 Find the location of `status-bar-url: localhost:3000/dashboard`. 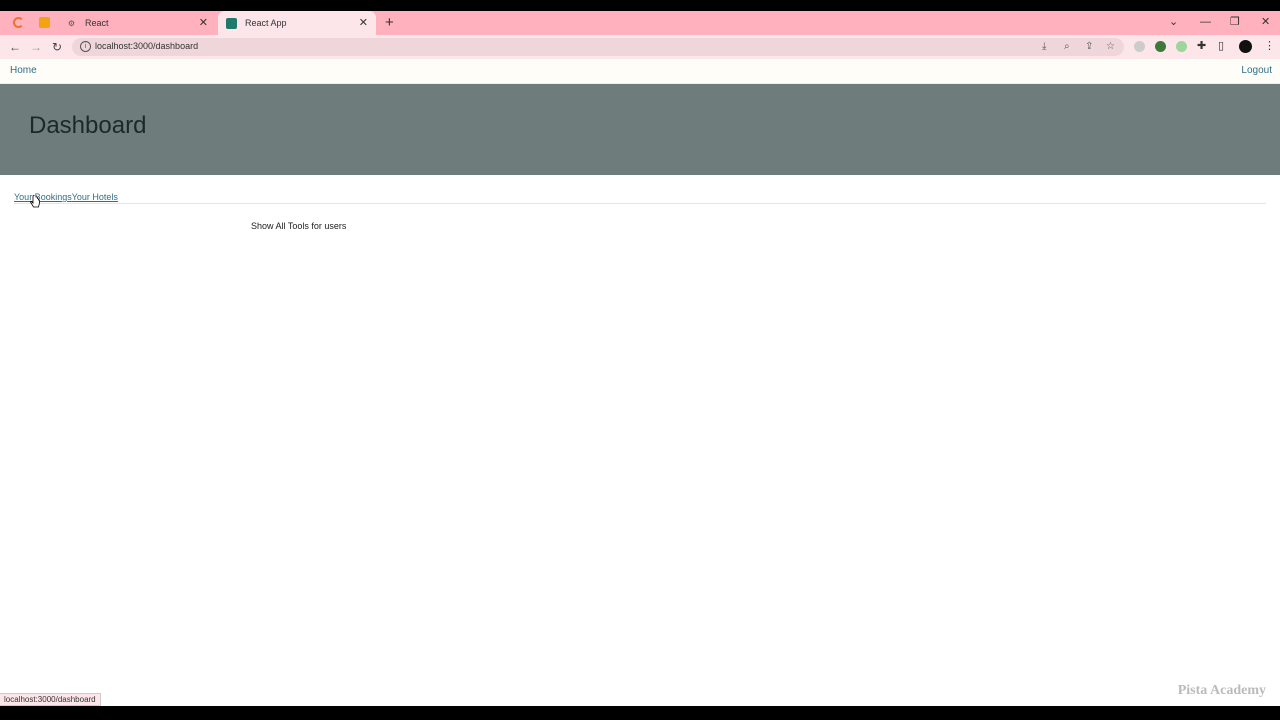

status-bar-url: localhost:3000/dashboard is located at coordinates (50, 699).